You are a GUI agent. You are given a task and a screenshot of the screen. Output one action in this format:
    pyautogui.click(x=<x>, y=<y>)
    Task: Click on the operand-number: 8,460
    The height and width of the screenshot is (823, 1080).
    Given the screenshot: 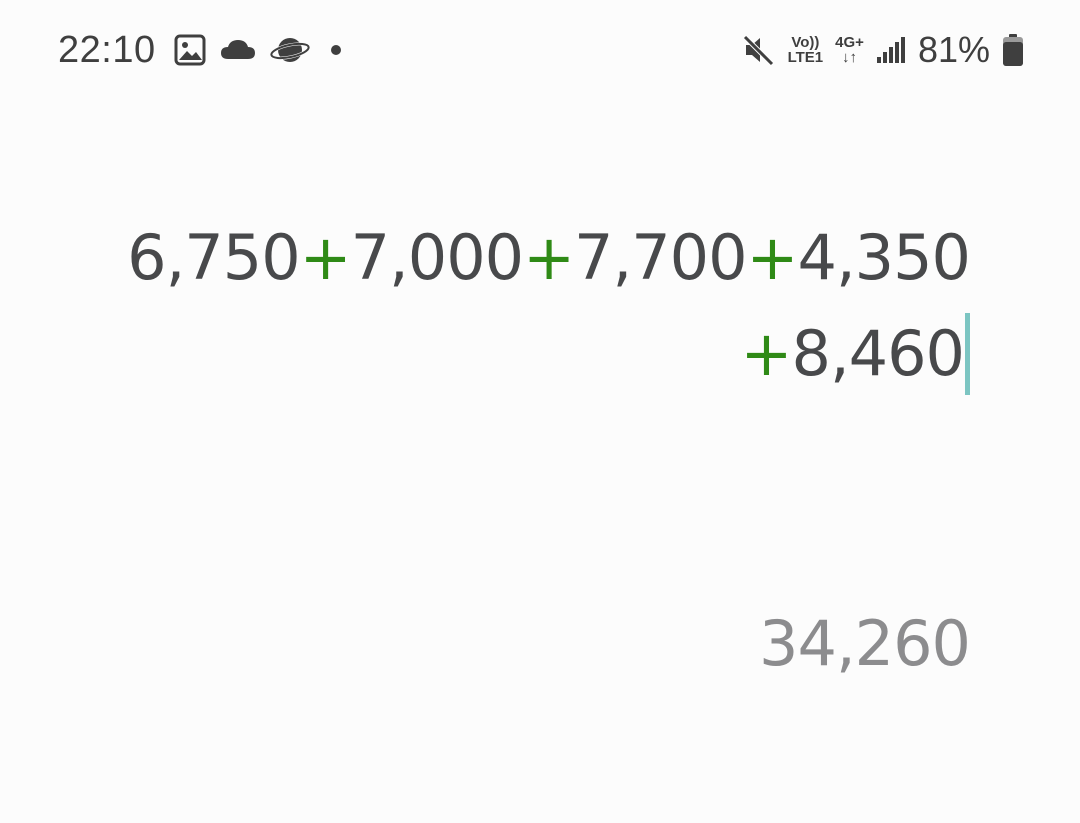 What is the action you would take?
    pyautogui.click(x=878, y=353)
    